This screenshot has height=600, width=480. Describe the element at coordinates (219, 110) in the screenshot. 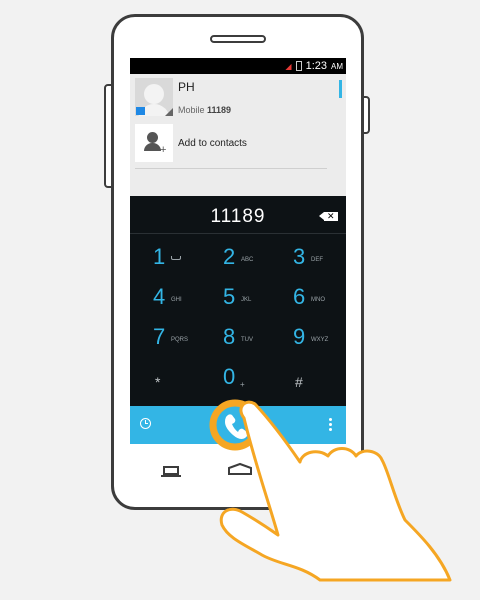

I see `contact-number: 11189` at that location.